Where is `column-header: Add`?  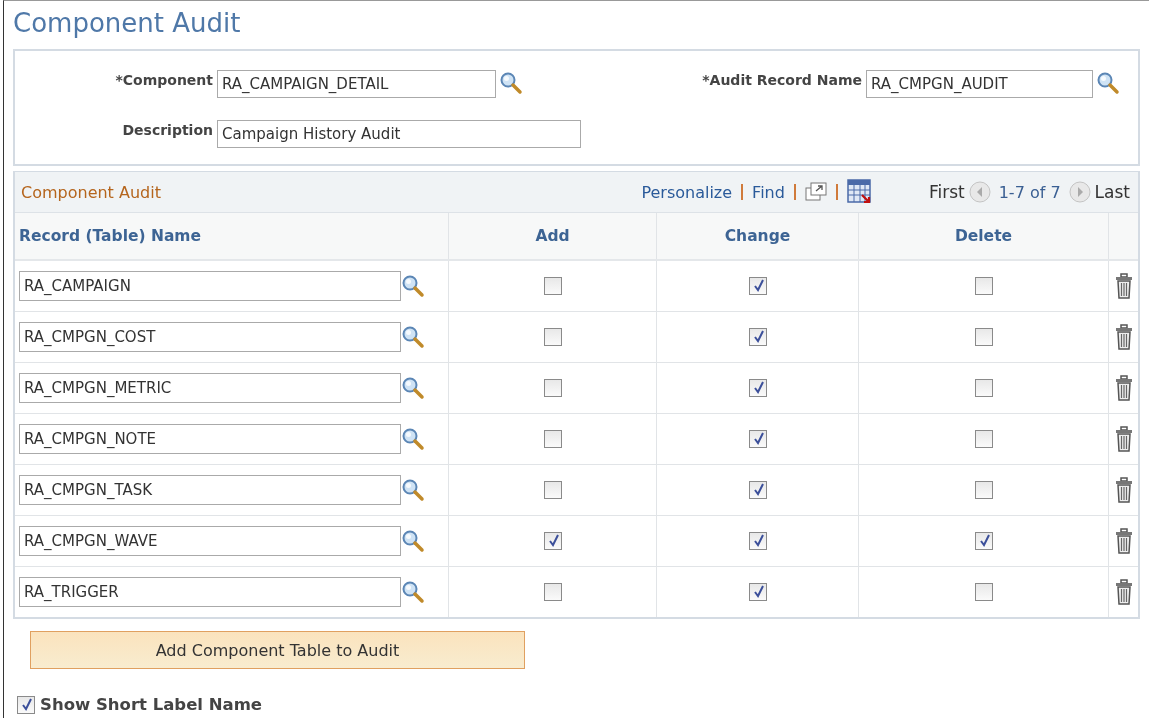 column-header: Add is located at coordinates (553, 236).